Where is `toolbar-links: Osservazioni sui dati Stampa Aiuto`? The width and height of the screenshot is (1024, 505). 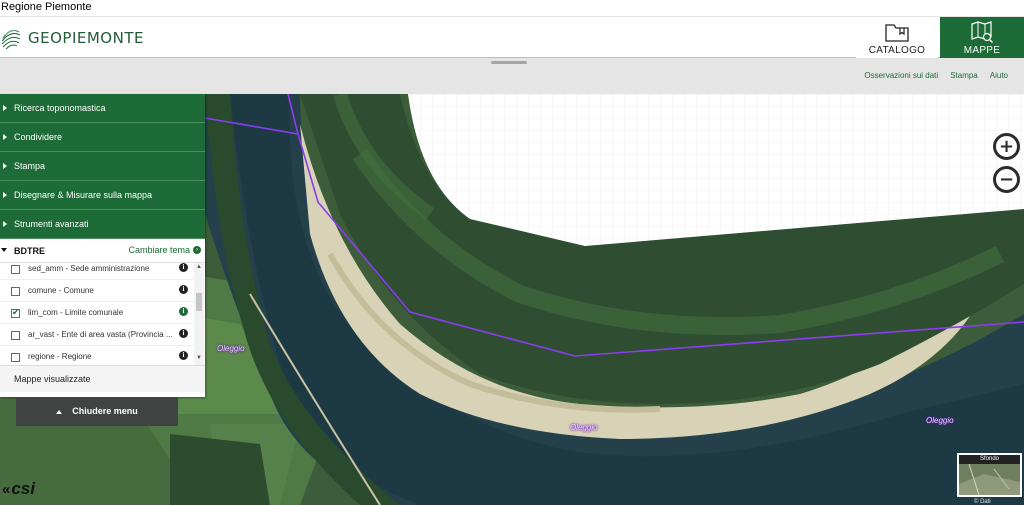 toolbar-links: Osservazioni sui dati Stampa Aiuto is located at coordinates (936, 75).